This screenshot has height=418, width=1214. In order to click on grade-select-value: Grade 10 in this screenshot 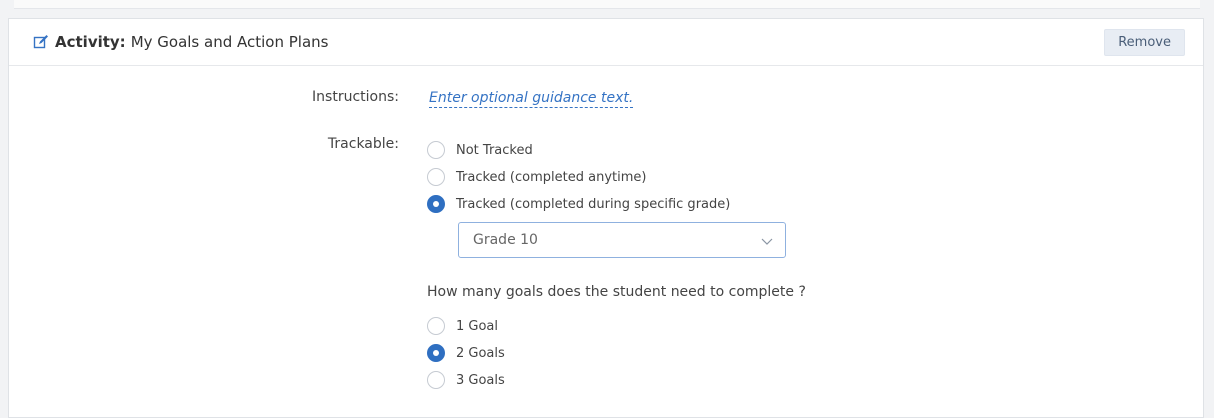, I will do `click(505, 240)`.